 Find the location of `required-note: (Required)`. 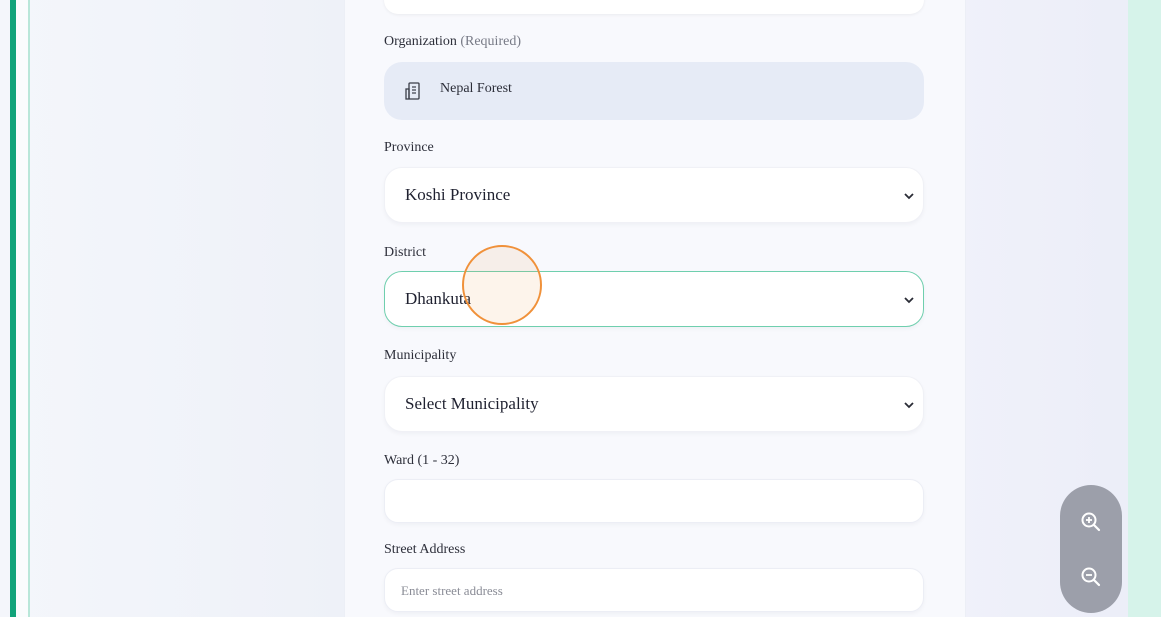

required-note: (Required) is located at coordinates (490, 41).